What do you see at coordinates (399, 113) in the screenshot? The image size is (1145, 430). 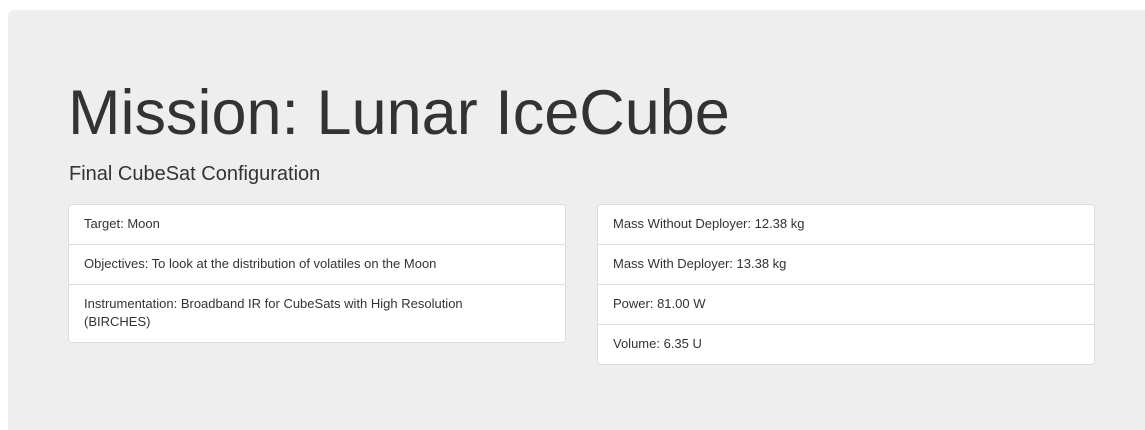 I see `page-title: Mission: Lunar IceCube` at bounding box center [399, 113].